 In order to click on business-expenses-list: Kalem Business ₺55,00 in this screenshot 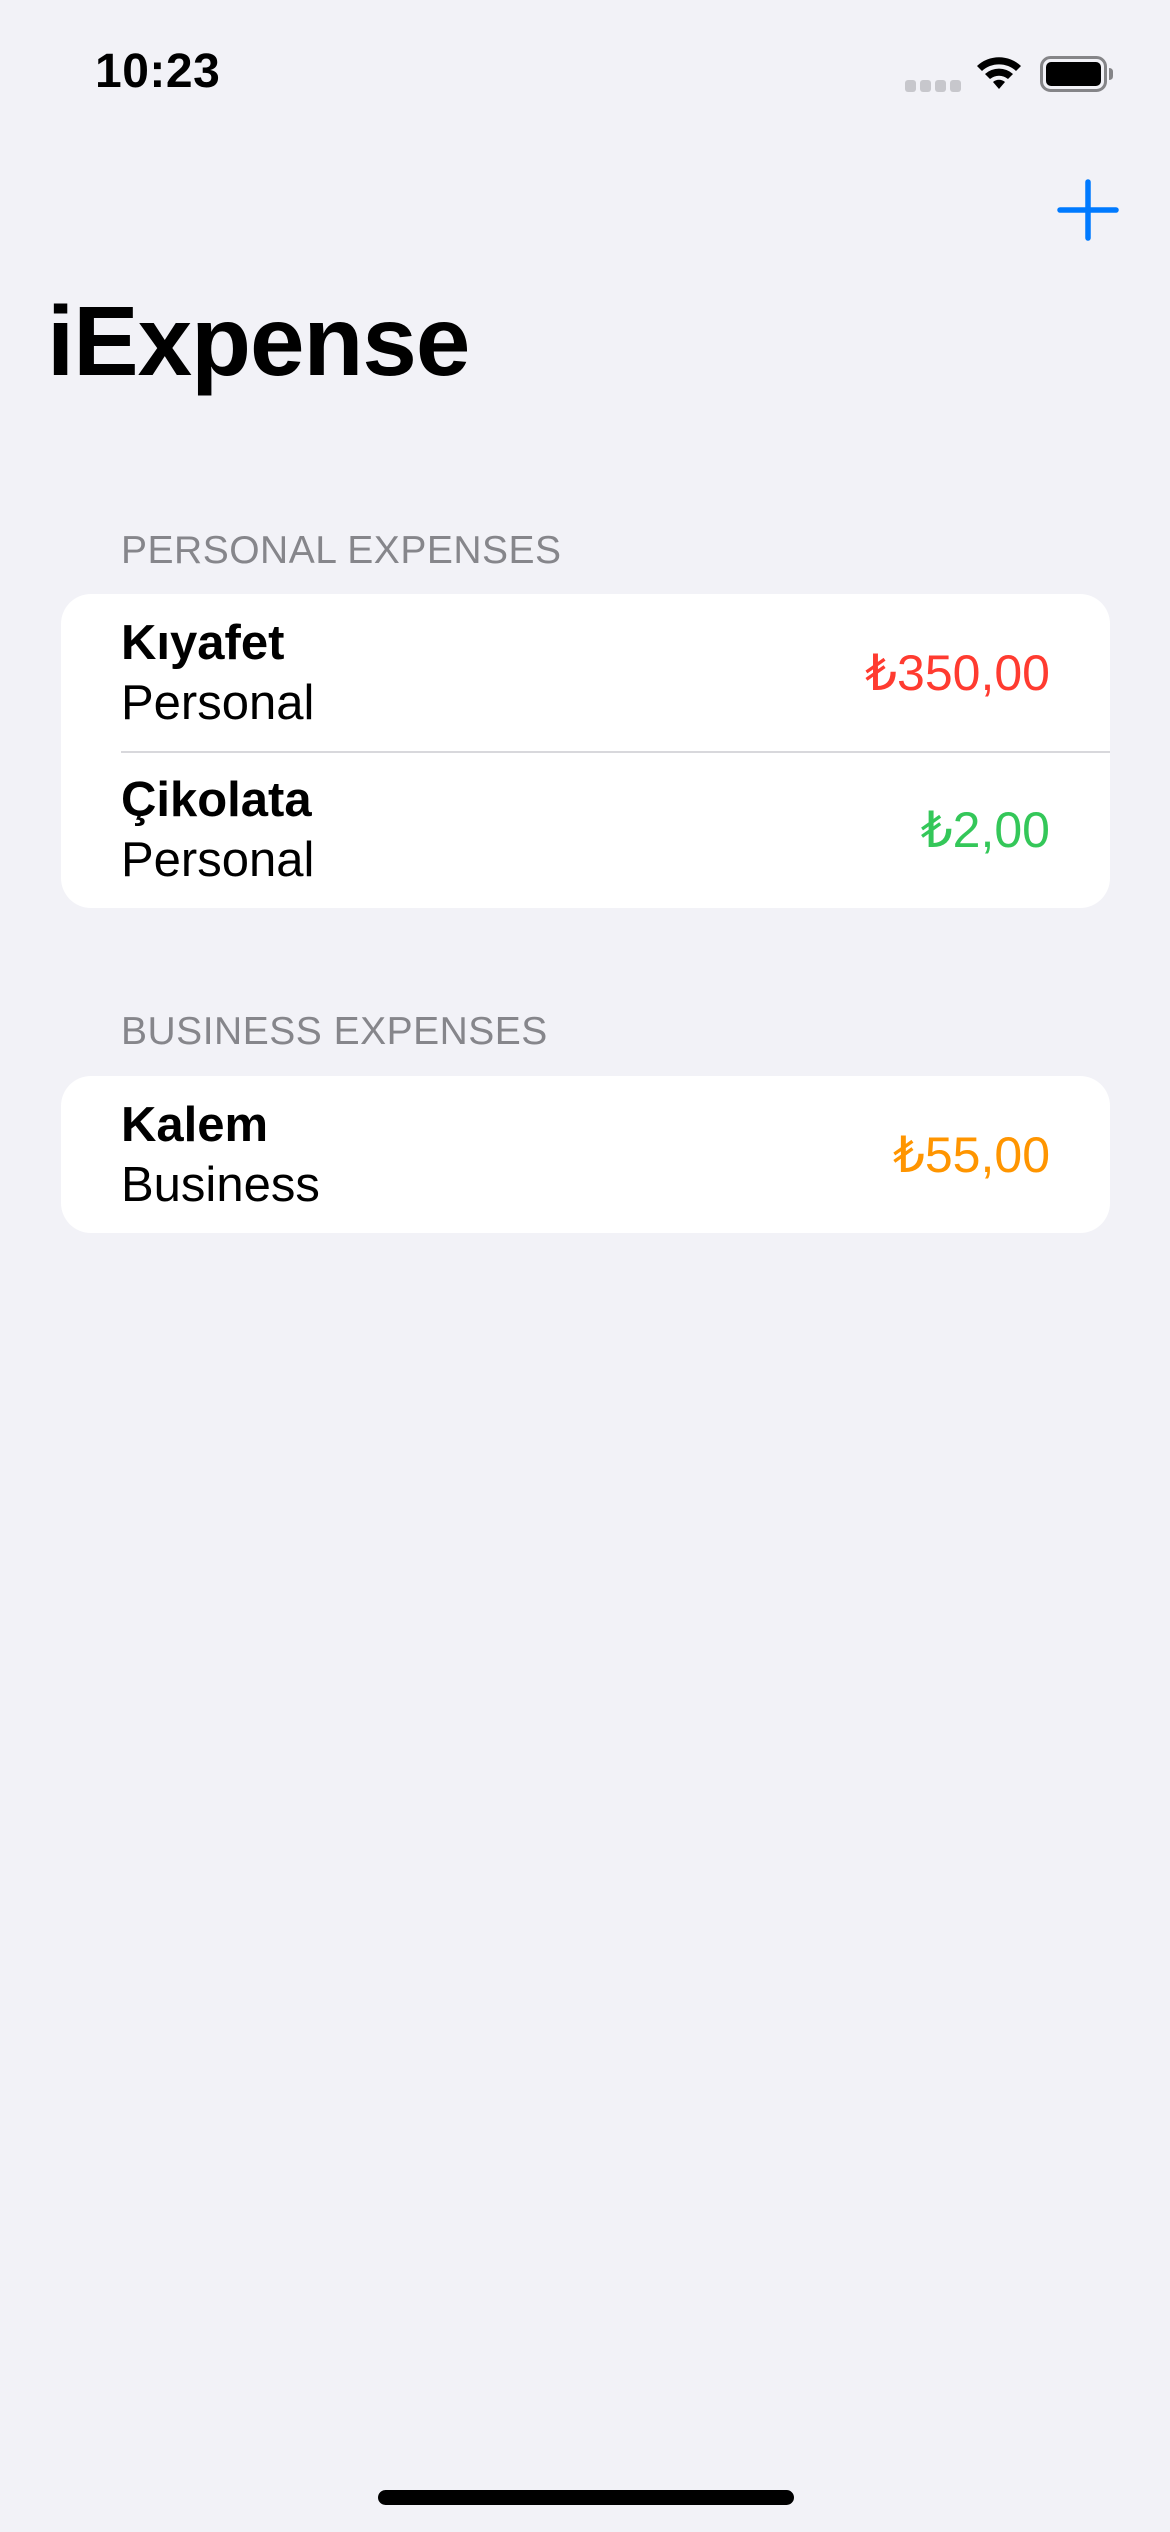, I will do `click(585, 1154)`.